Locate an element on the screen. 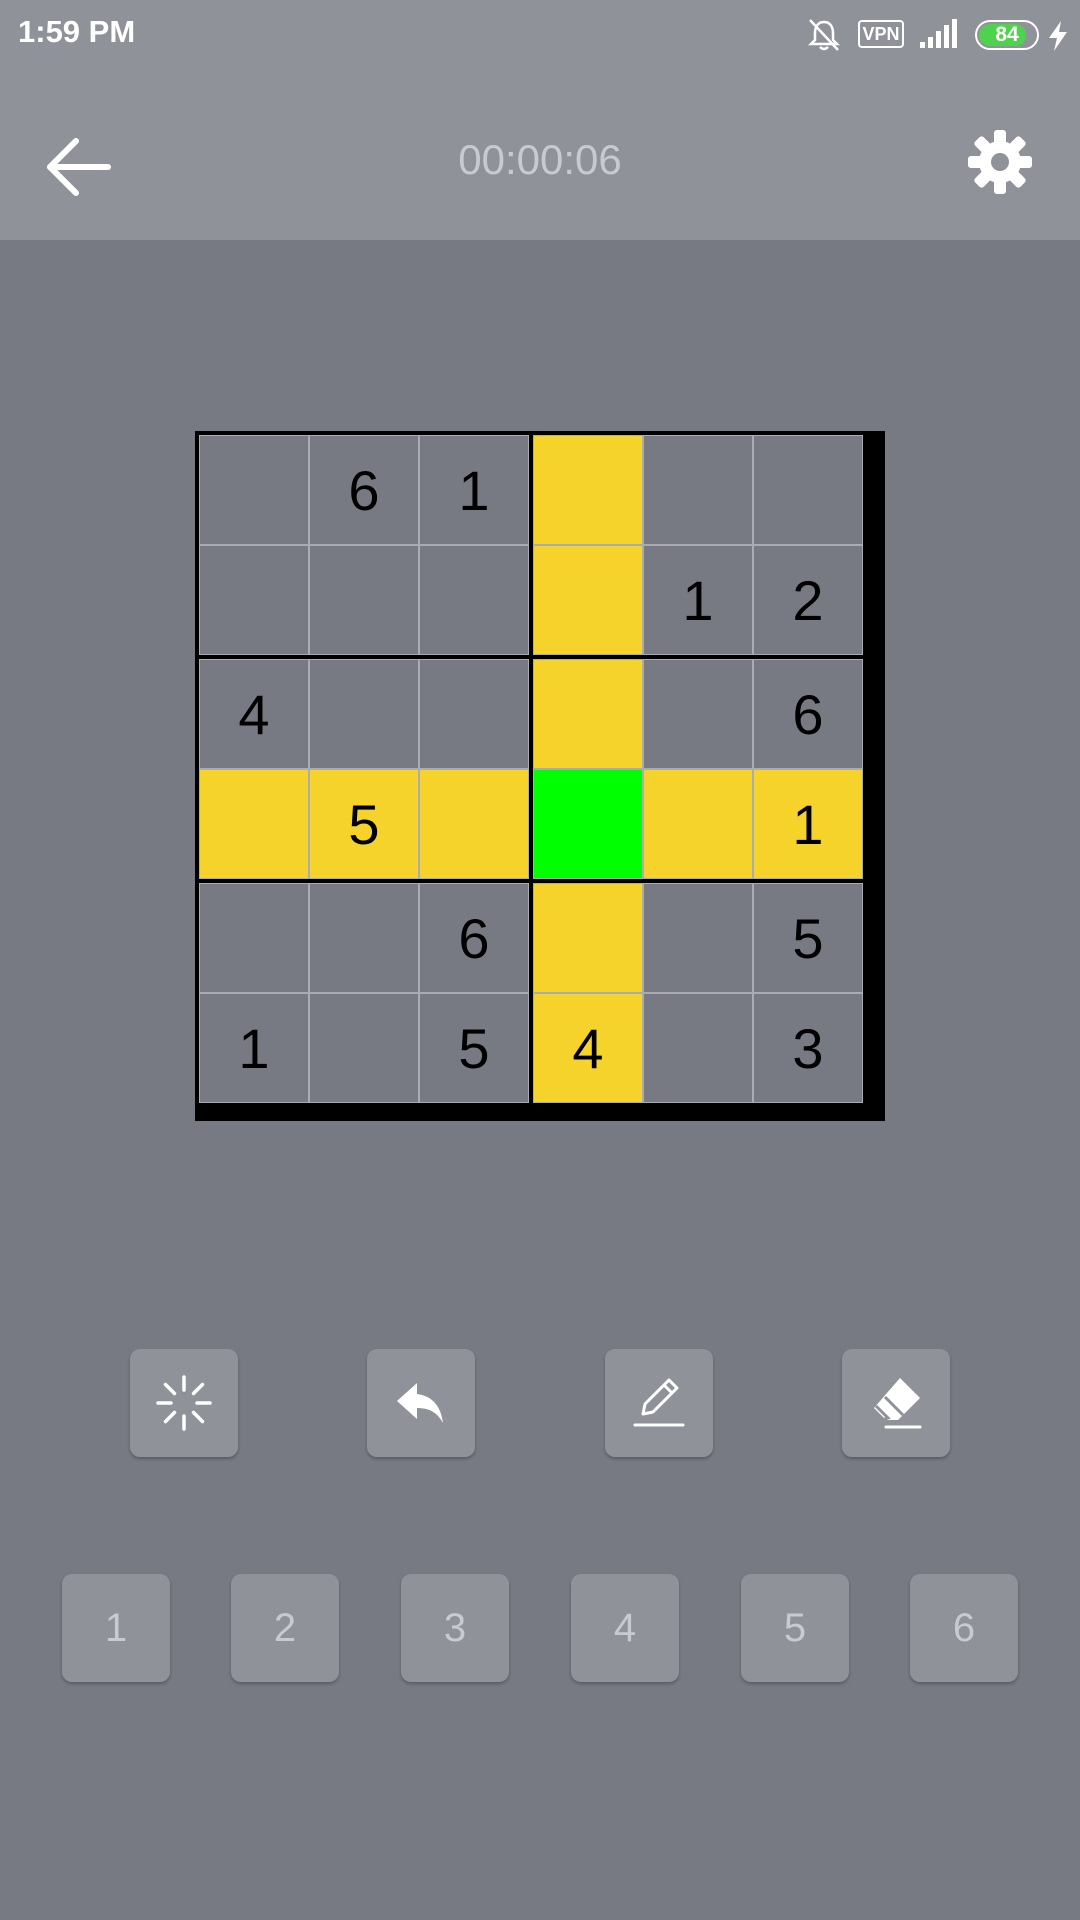  battery-level: 84 is located at coordinates (1007, 34).